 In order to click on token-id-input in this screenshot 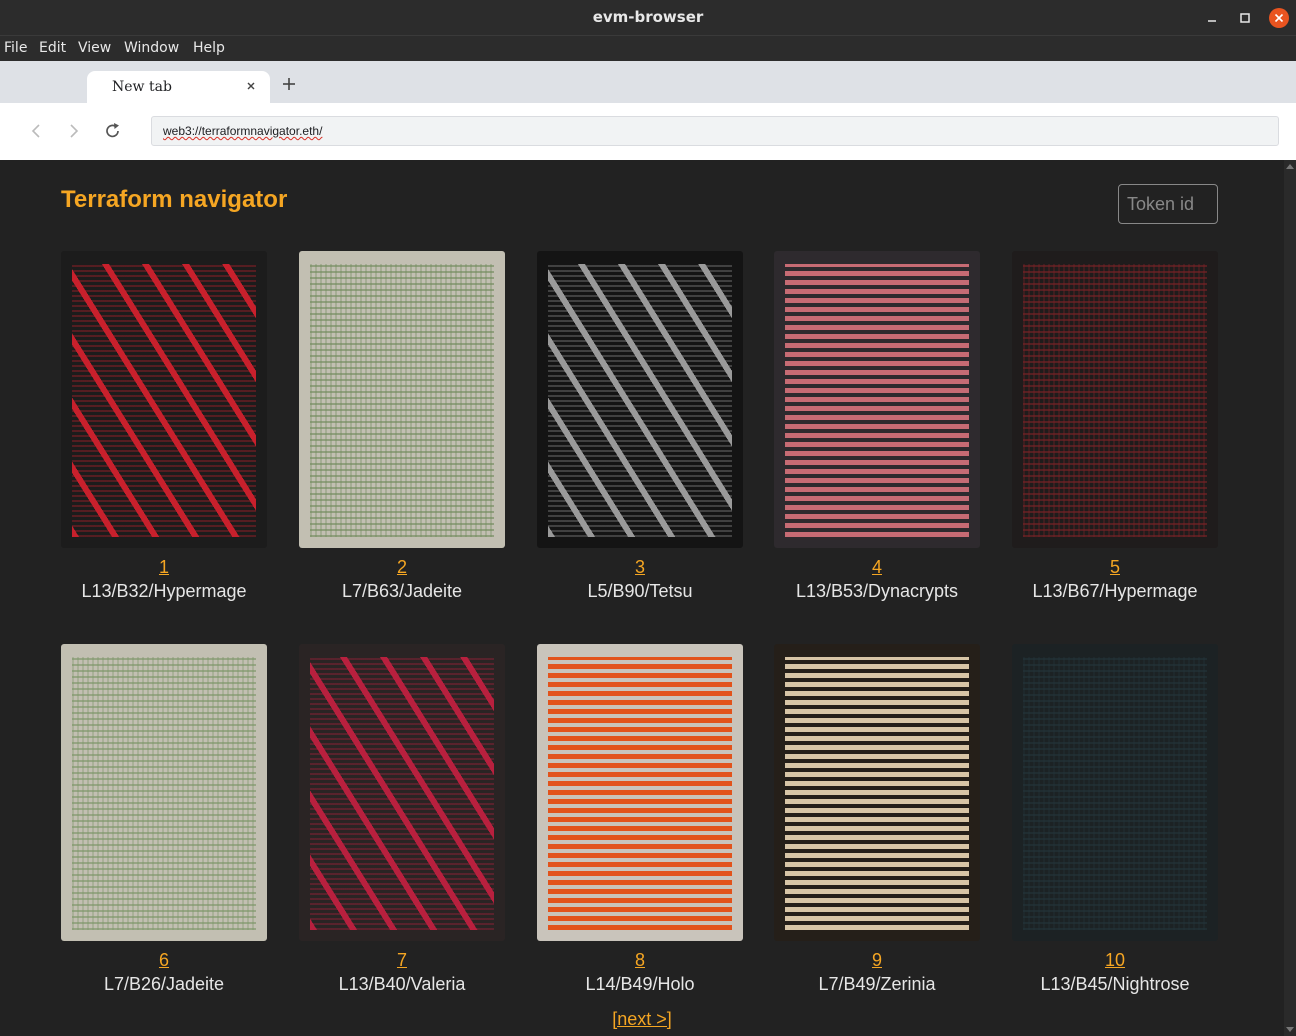, I will do `click(1168, 204)`.